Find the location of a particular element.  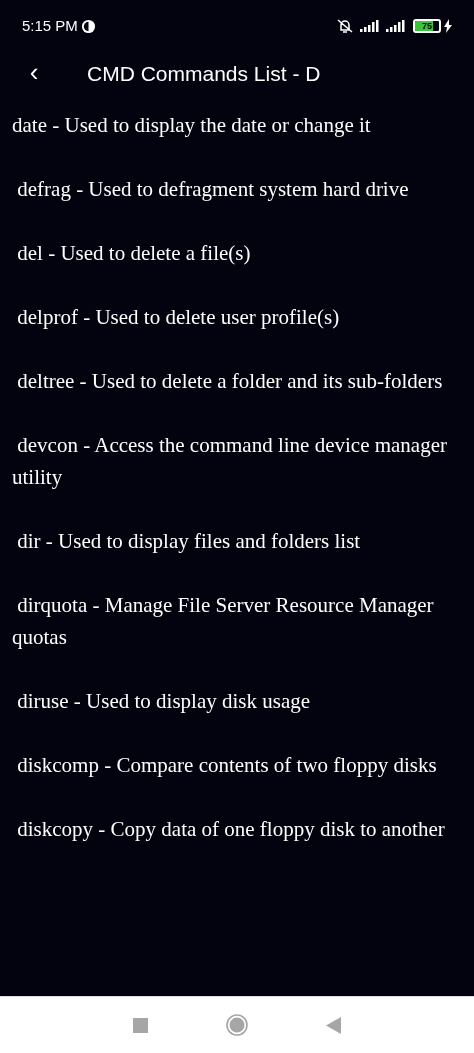

command-description: dirquota - Manage File Server Resource Manager quotas is located at coordinates (223, 621).